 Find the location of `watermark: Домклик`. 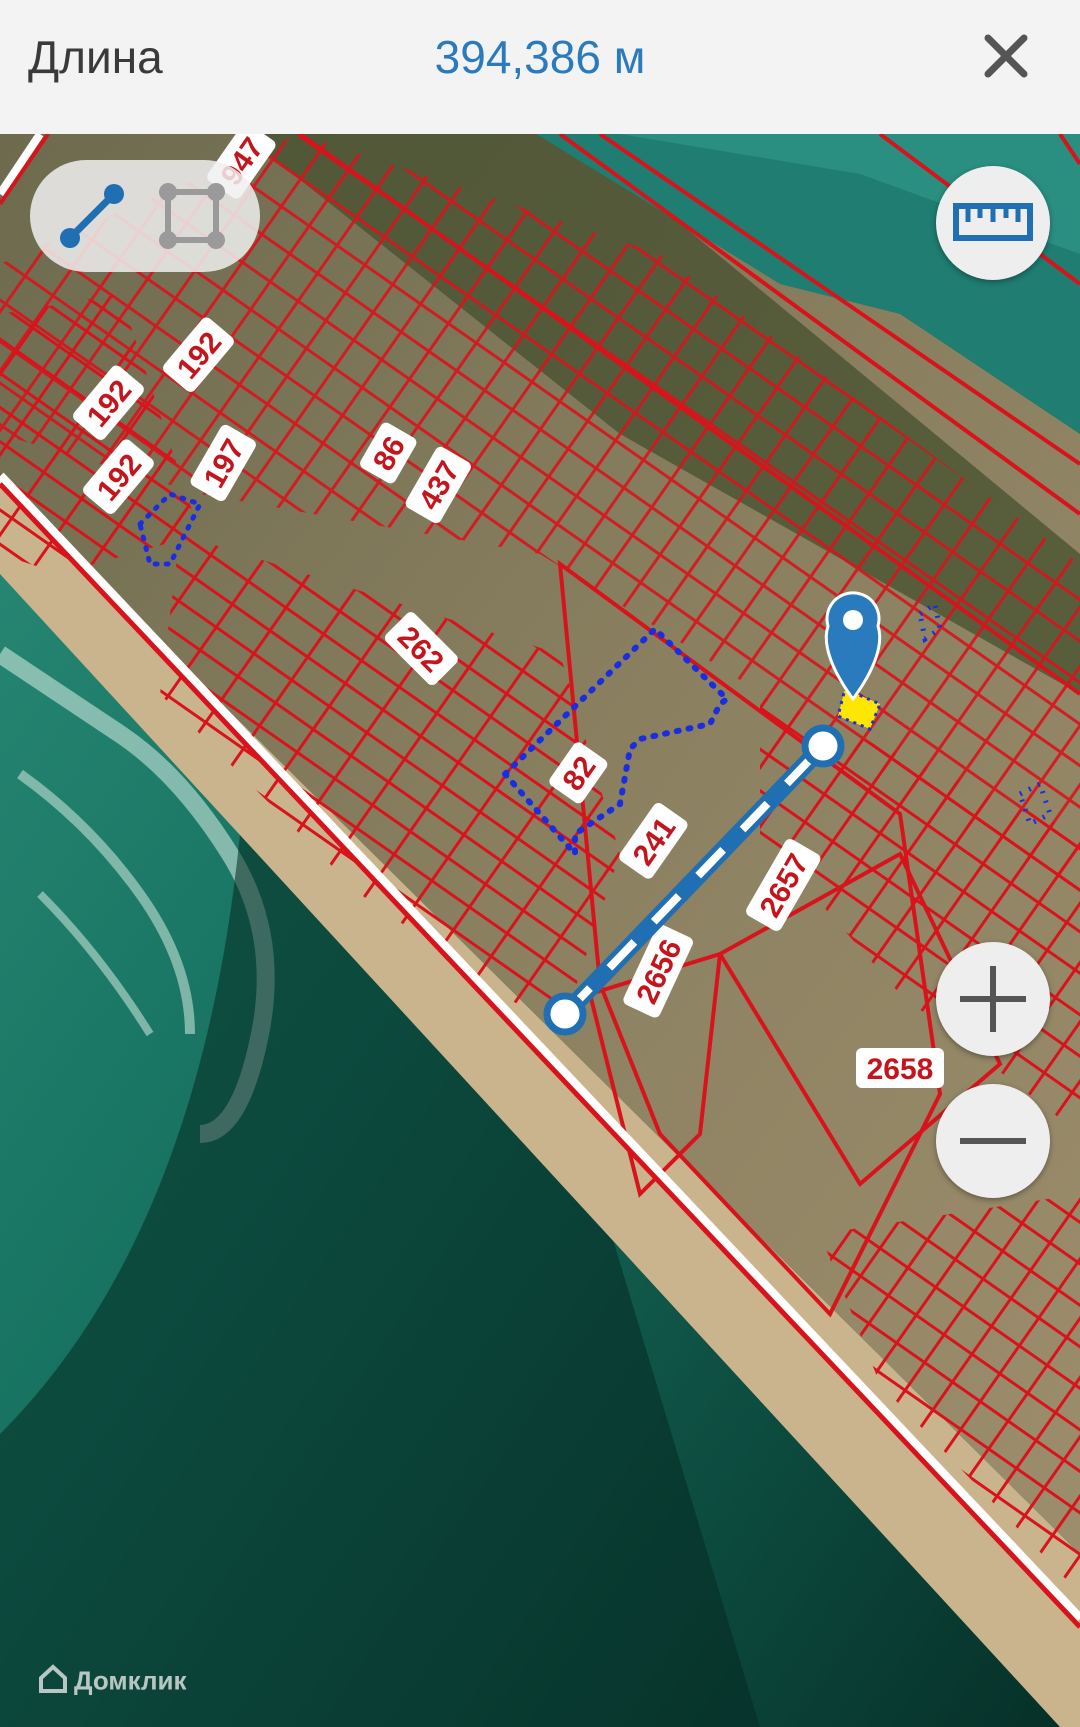

watermark: Домклик is located at coordinates (112, 1682).